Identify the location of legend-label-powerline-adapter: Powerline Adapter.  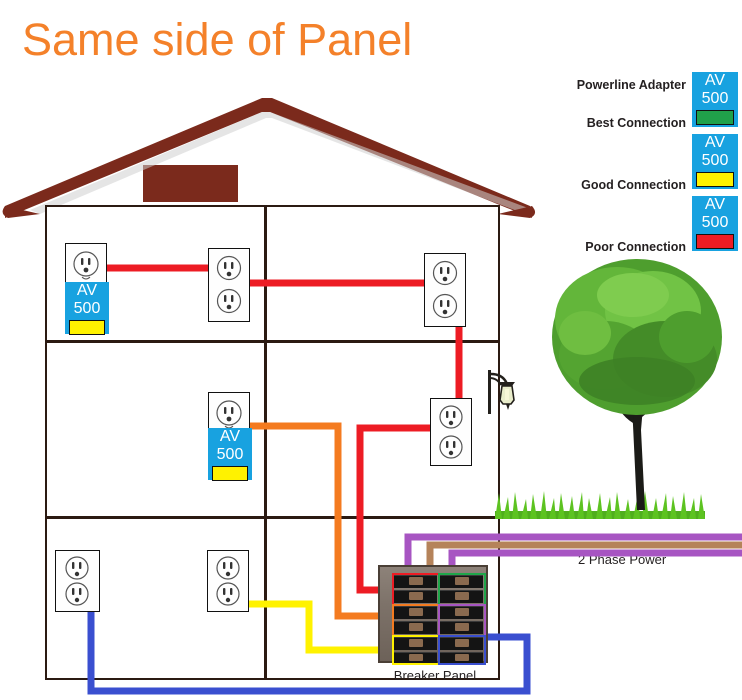
(631, 85).